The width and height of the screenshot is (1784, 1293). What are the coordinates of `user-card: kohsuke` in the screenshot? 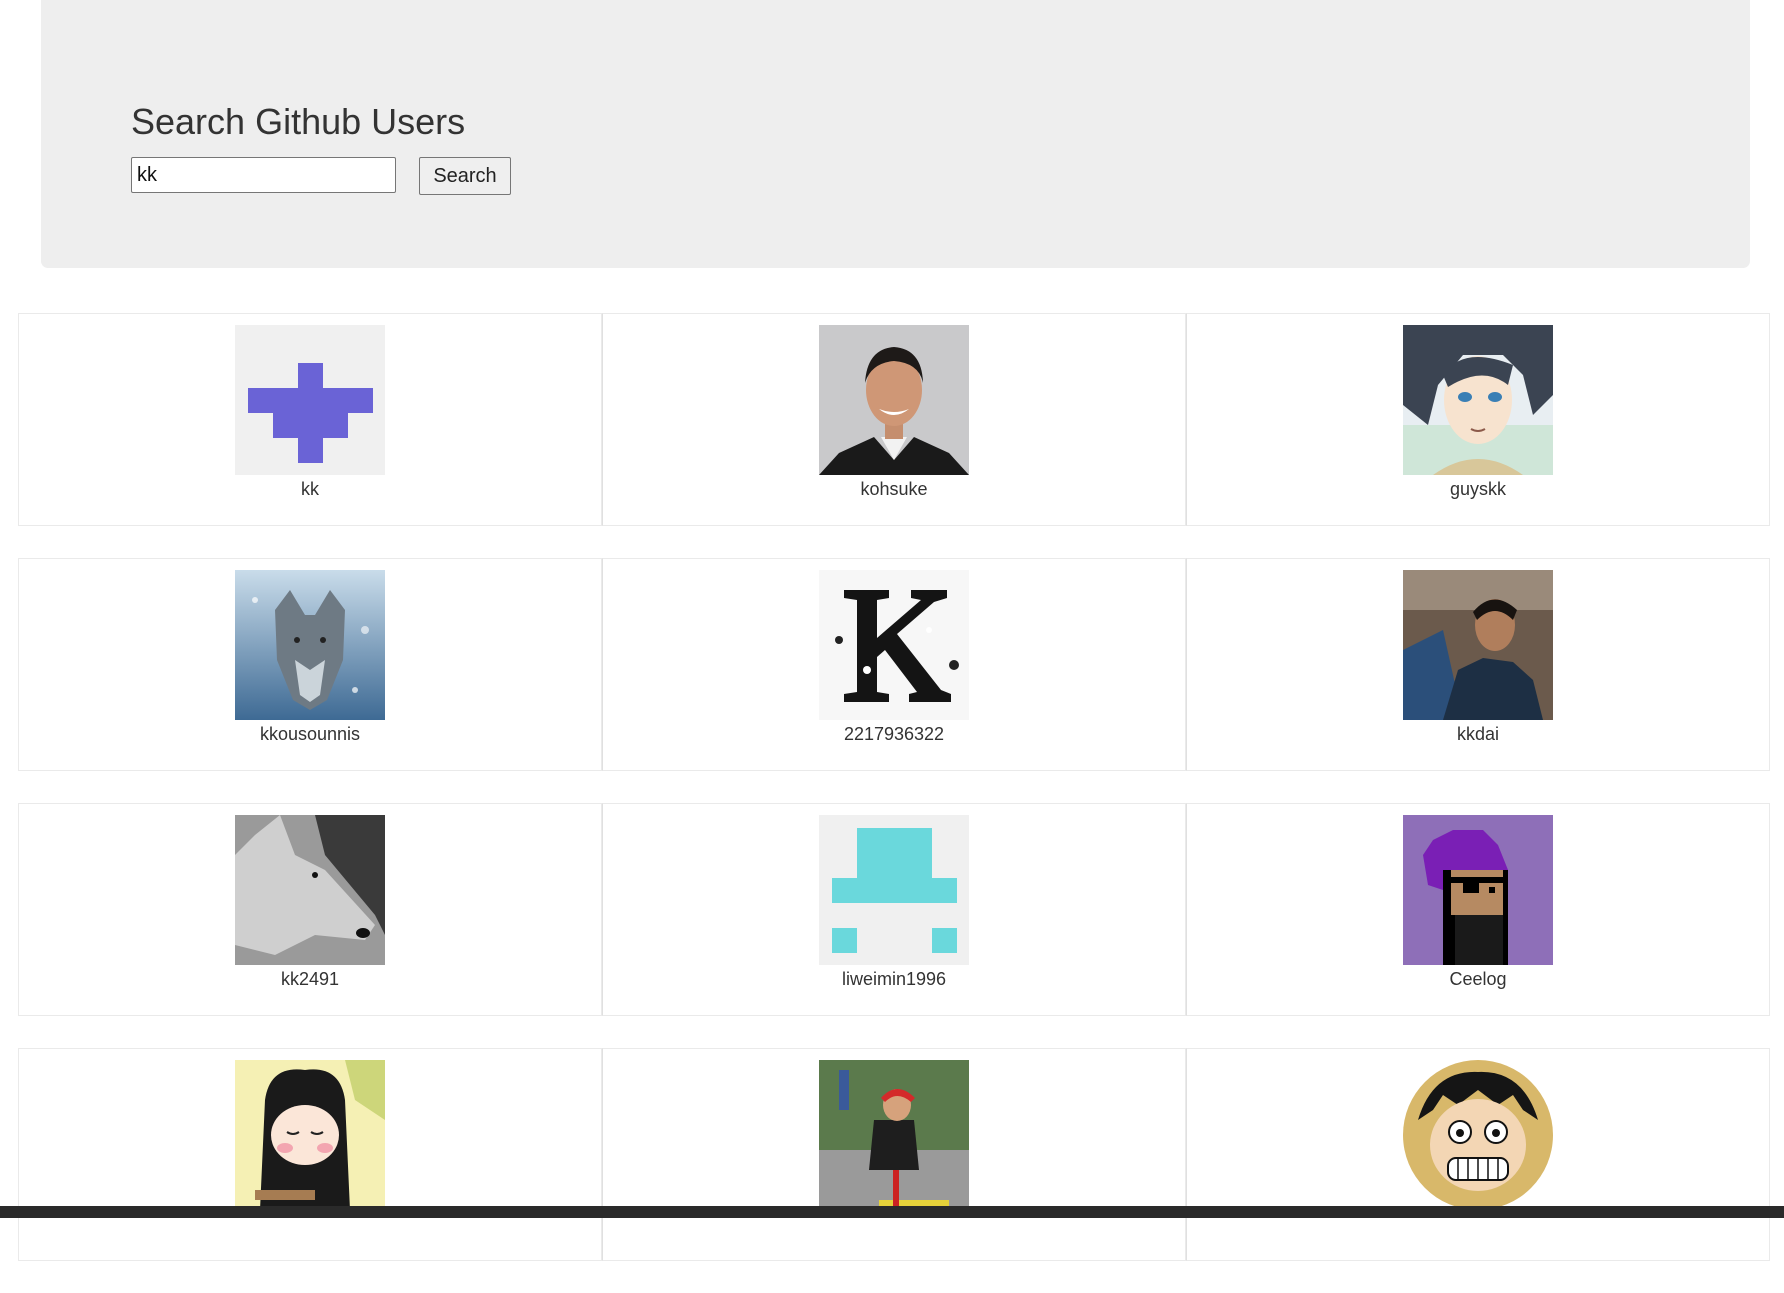 It's located at (894, 419).